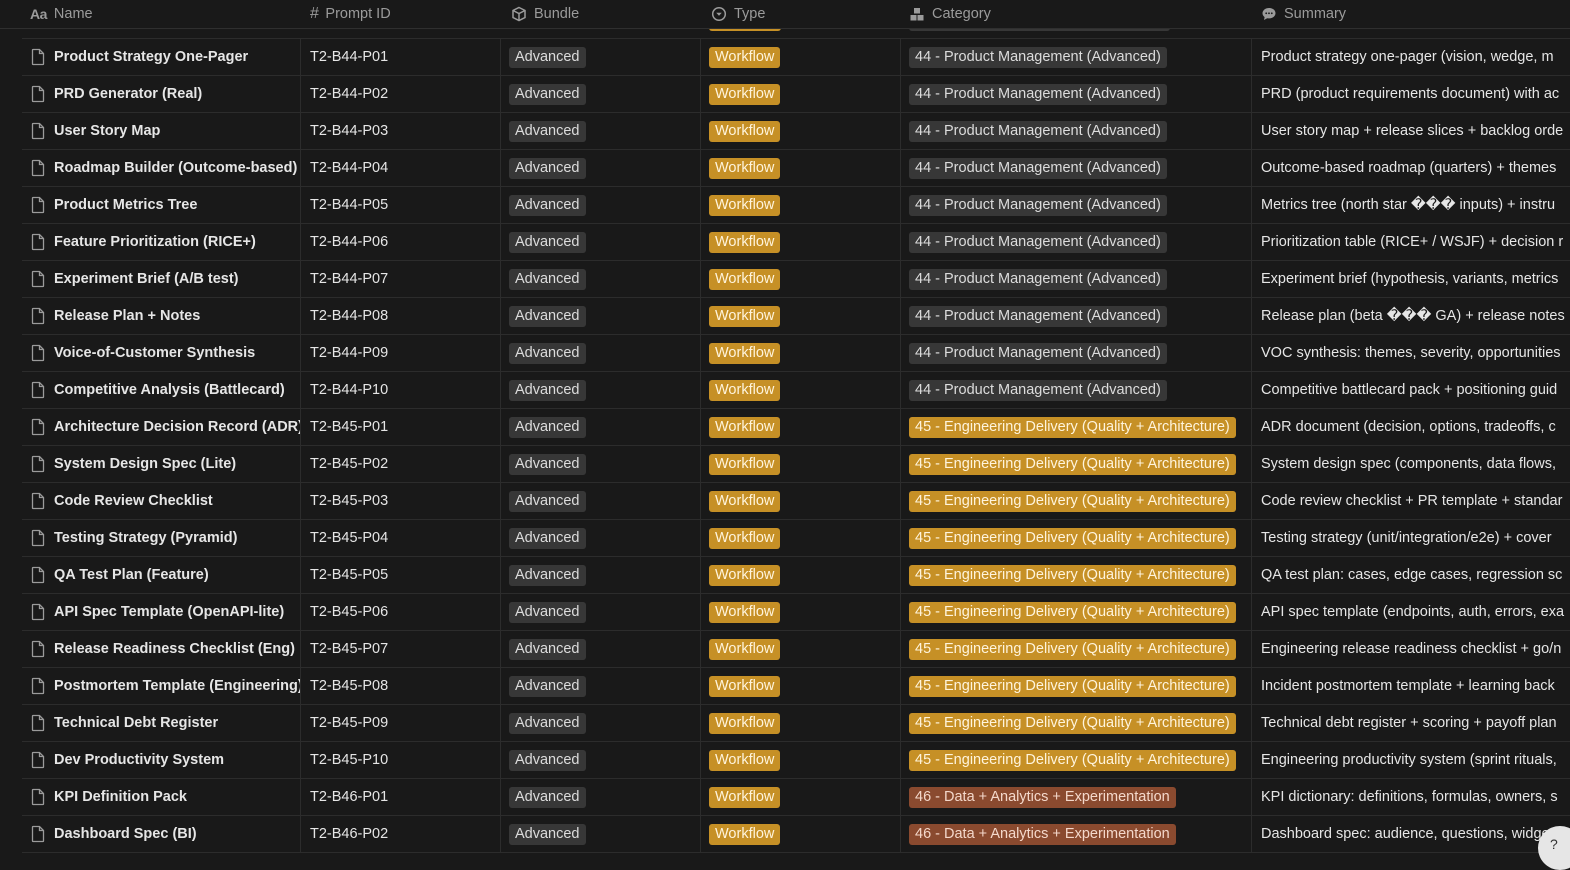 Image resolution: width=1570 pixels, height=870 pixels. What do you see at coordinates (161, 834) in the screenshot?
I see `name-cell: Dashboard Spec (BI)` at bounding box center [161, 834].